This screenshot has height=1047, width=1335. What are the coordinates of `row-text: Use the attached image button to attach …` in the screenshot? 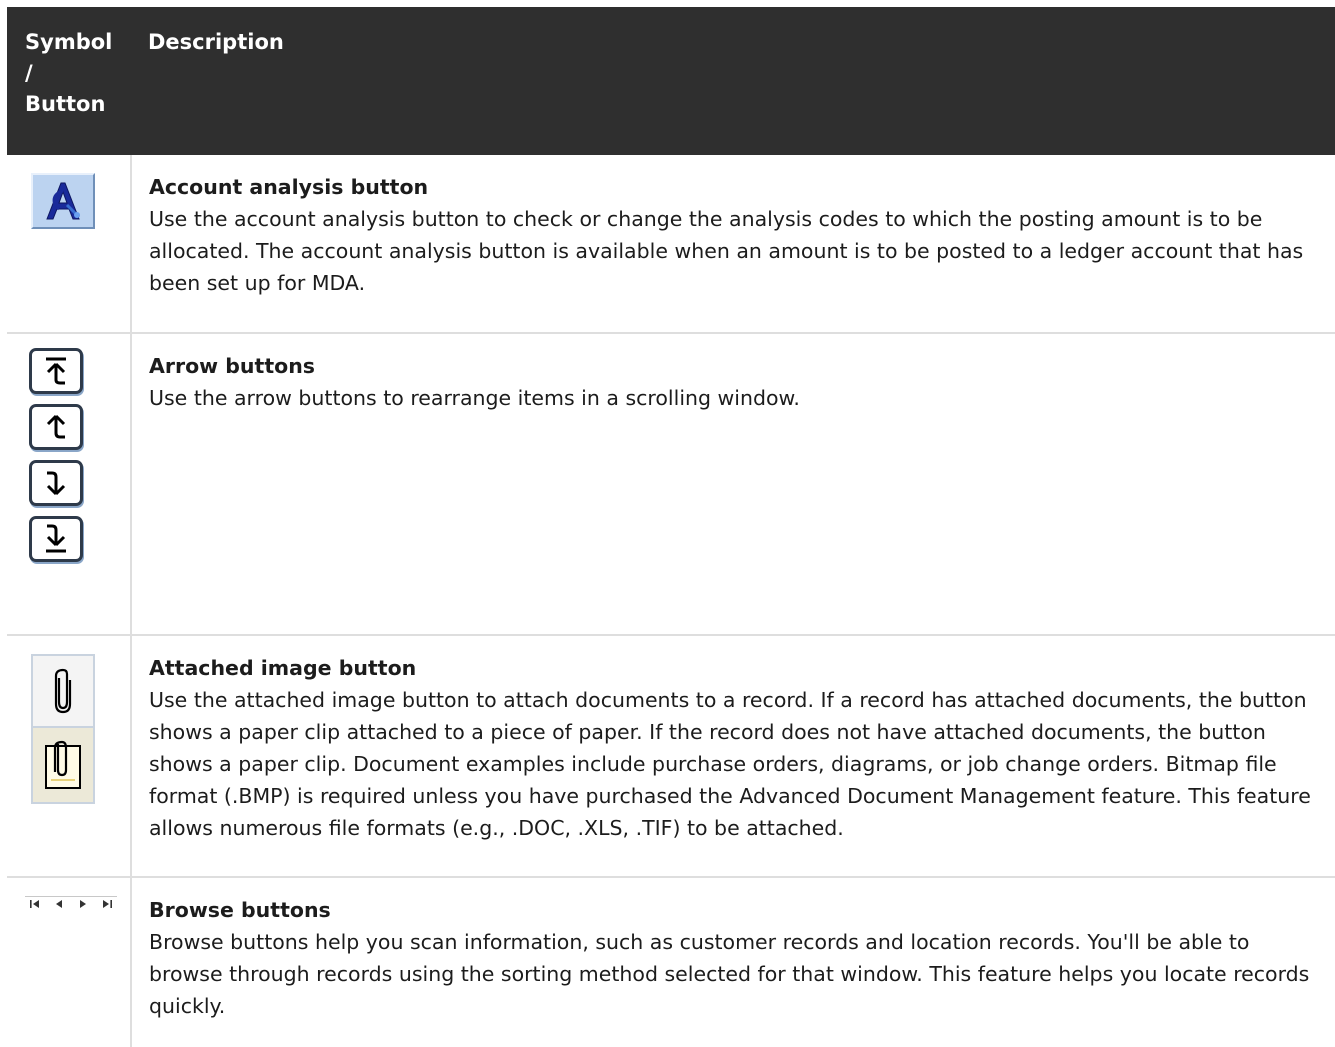 It's located at (730, 764).